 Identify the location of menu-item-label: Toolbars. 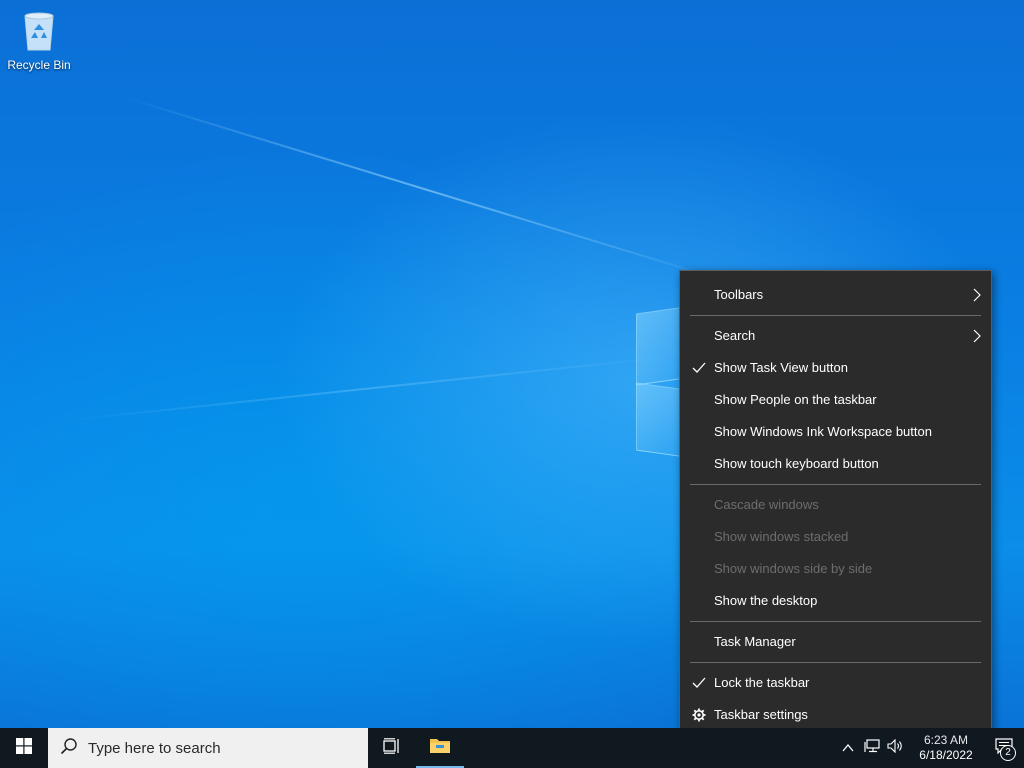
(739, 294).